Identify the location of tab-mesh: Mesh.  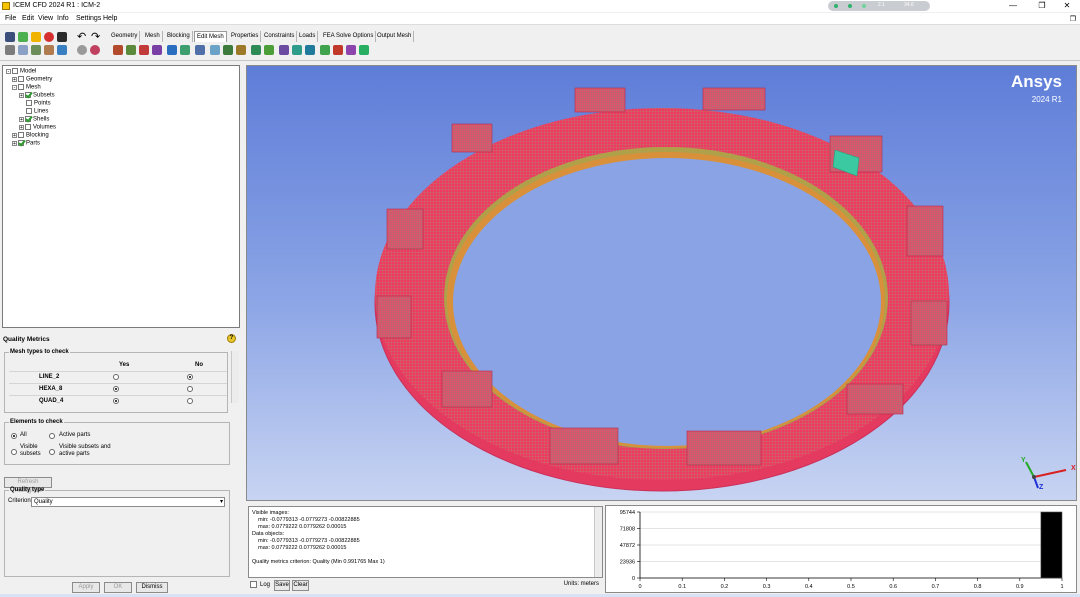
(153, 36).